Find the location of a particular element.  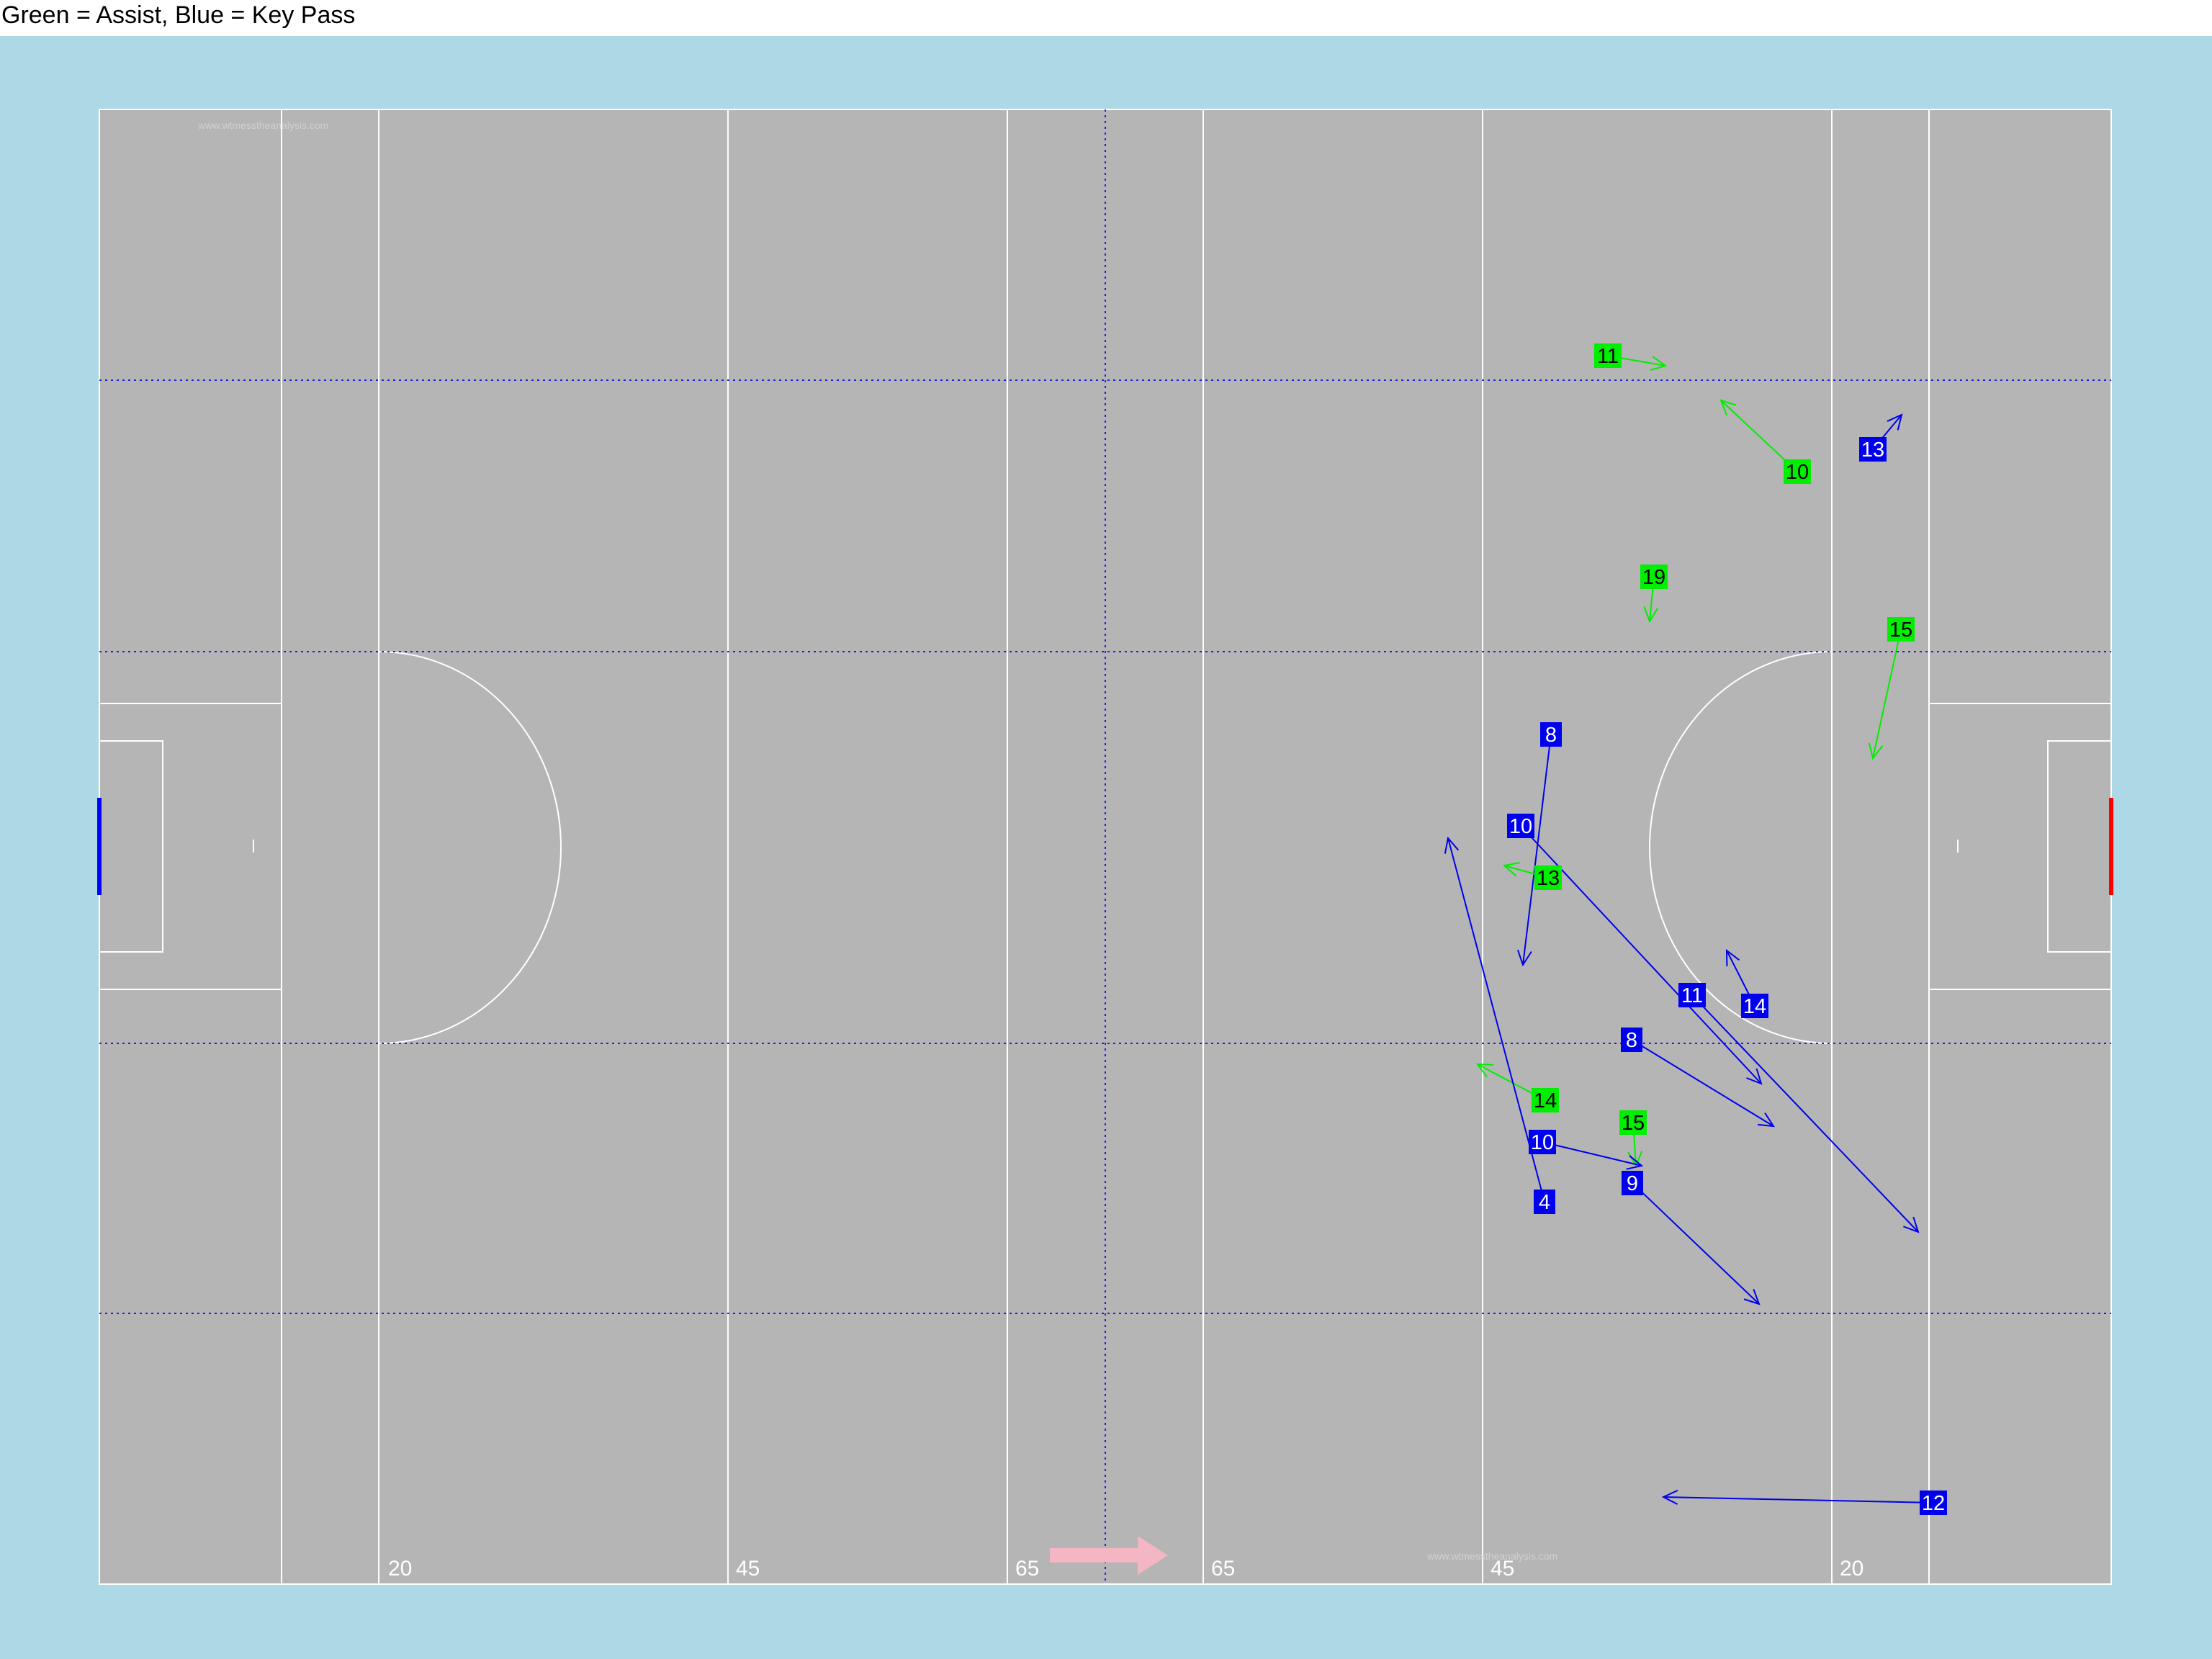

key-pass-marker: 4 is located at coordinates (1544, 1202).